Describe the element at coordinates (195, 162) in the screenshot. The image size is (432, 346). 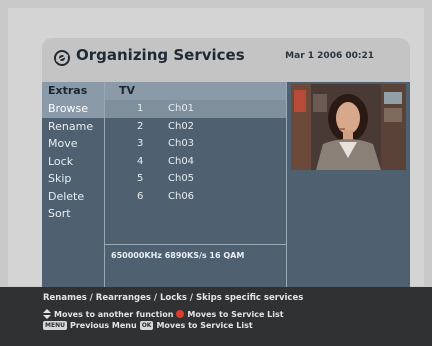
I see `service-row: 4 Ch04` at that location.